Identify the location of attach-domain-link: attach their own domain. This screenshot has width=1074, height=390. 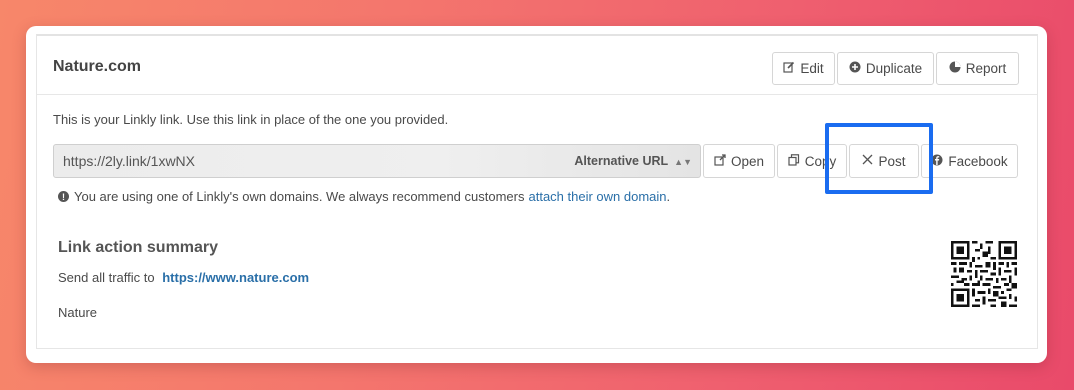
(597, 196).